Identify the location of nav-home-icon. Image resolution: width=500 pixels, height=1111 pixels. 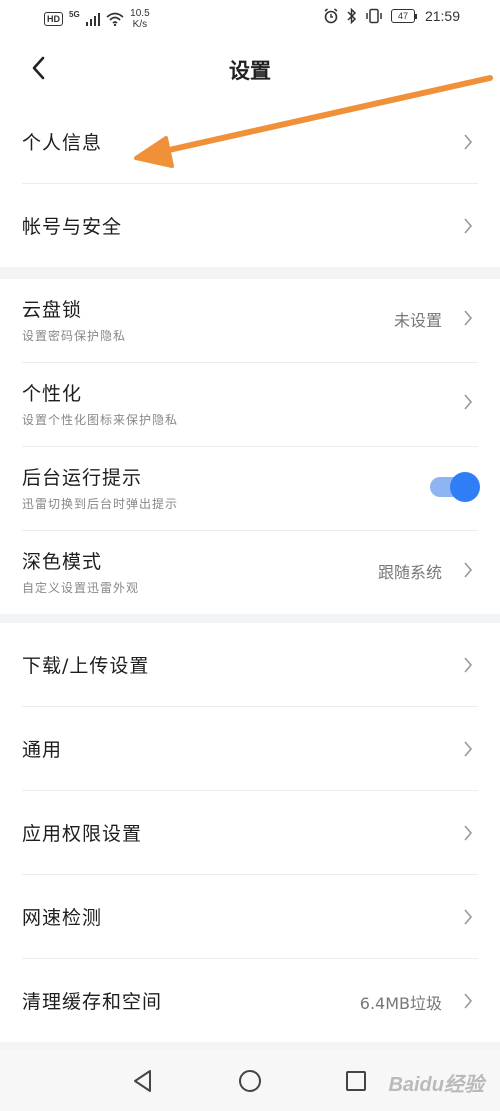
(250, 1081).